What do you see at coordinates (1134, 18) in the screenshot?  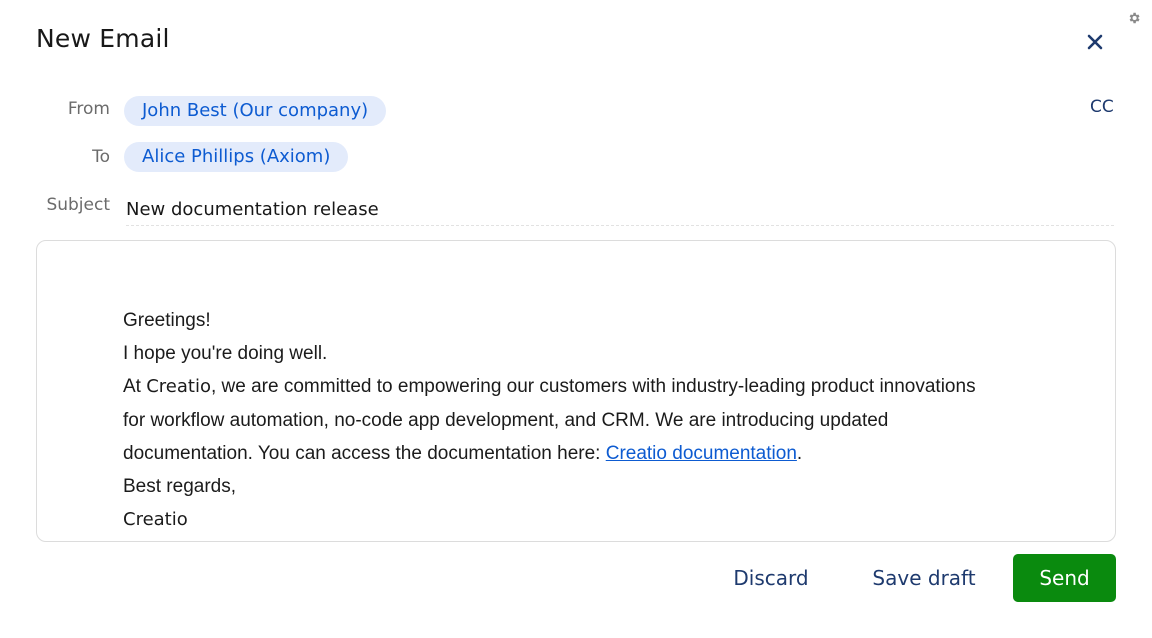 I see `gear-icon` at bounding box center [1134, 18].